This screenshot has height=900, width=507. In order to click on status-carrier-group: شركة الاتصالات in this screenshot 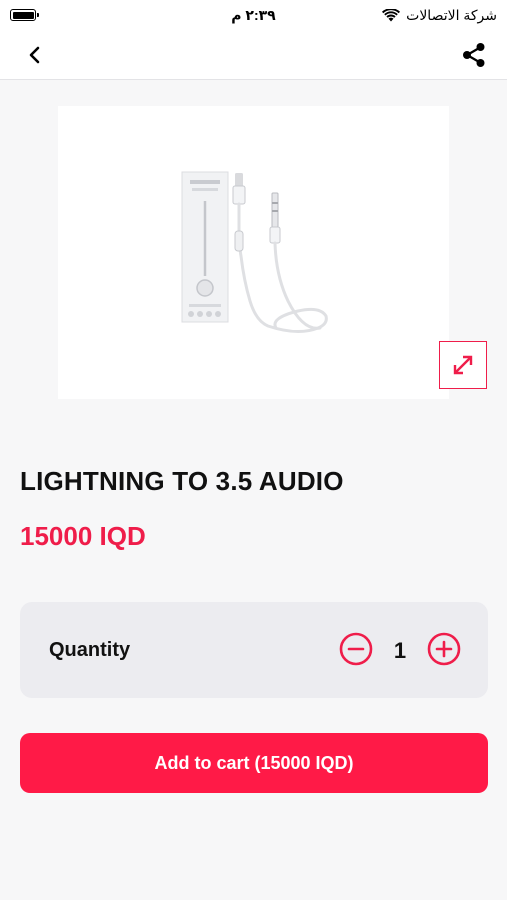, I will do `click(439, 15)`.